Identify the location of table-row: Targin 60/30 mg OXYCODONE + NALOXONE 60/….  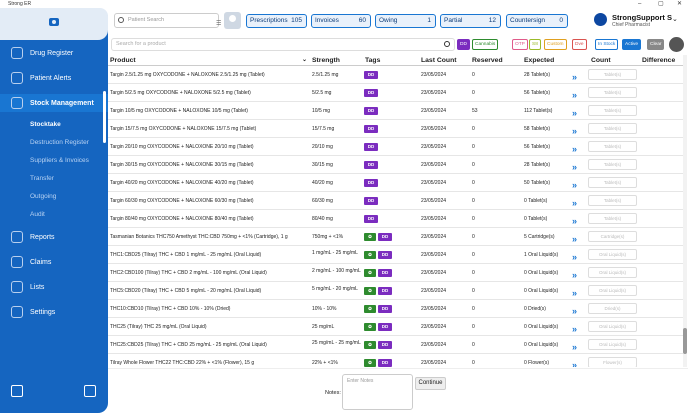
(395, 201).